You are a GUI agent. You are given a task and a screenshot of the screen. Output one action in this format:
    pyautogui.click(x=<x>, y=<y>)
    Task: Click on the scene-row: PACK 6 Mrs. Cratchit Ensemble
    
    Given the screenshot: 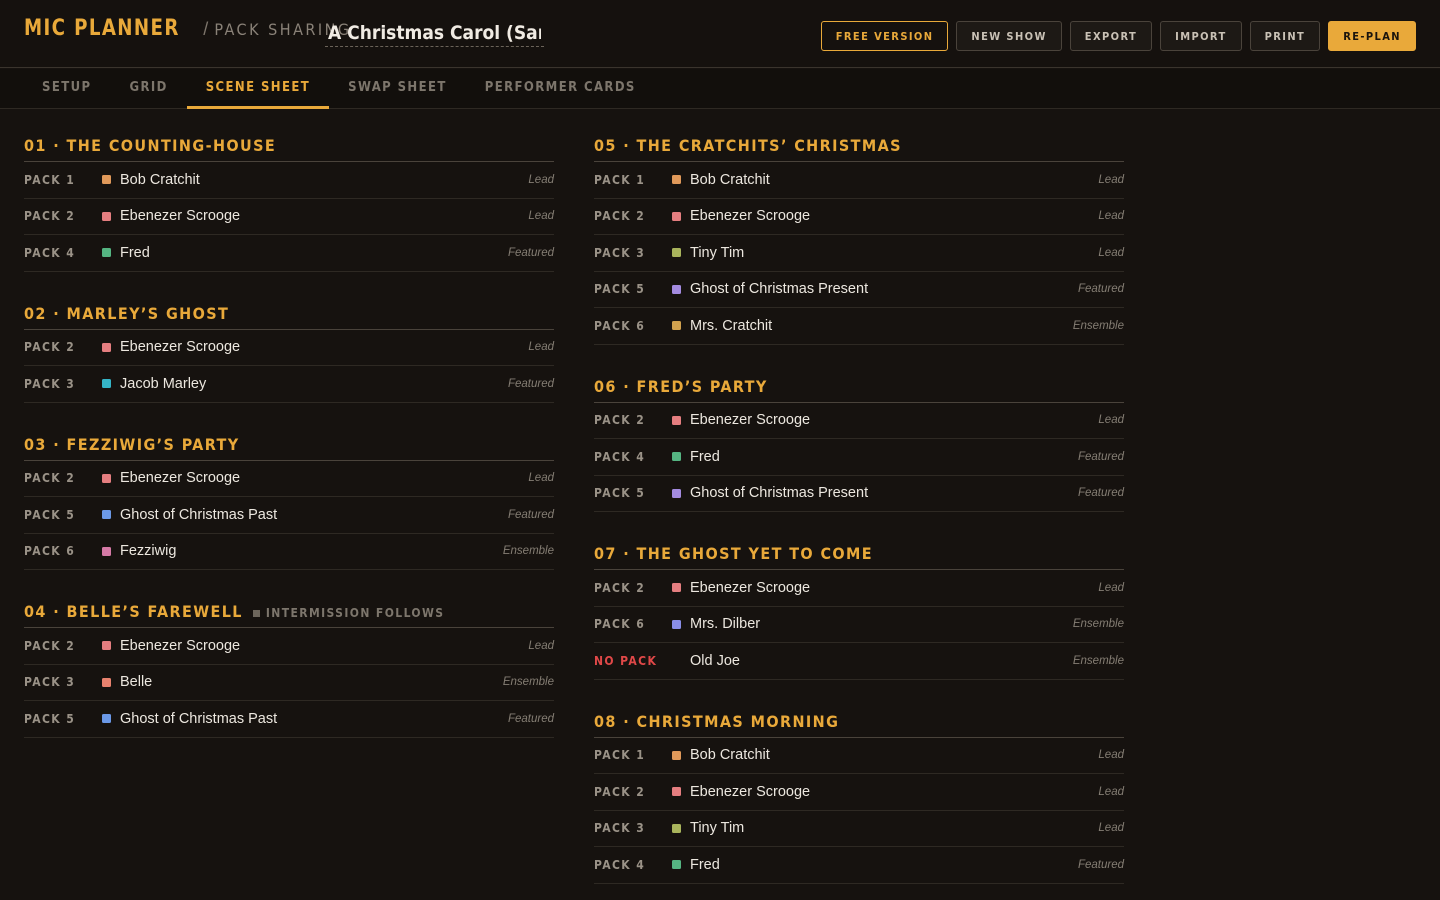 What is the action you would take?
    pyautogui.click(x=859, y=326)
    